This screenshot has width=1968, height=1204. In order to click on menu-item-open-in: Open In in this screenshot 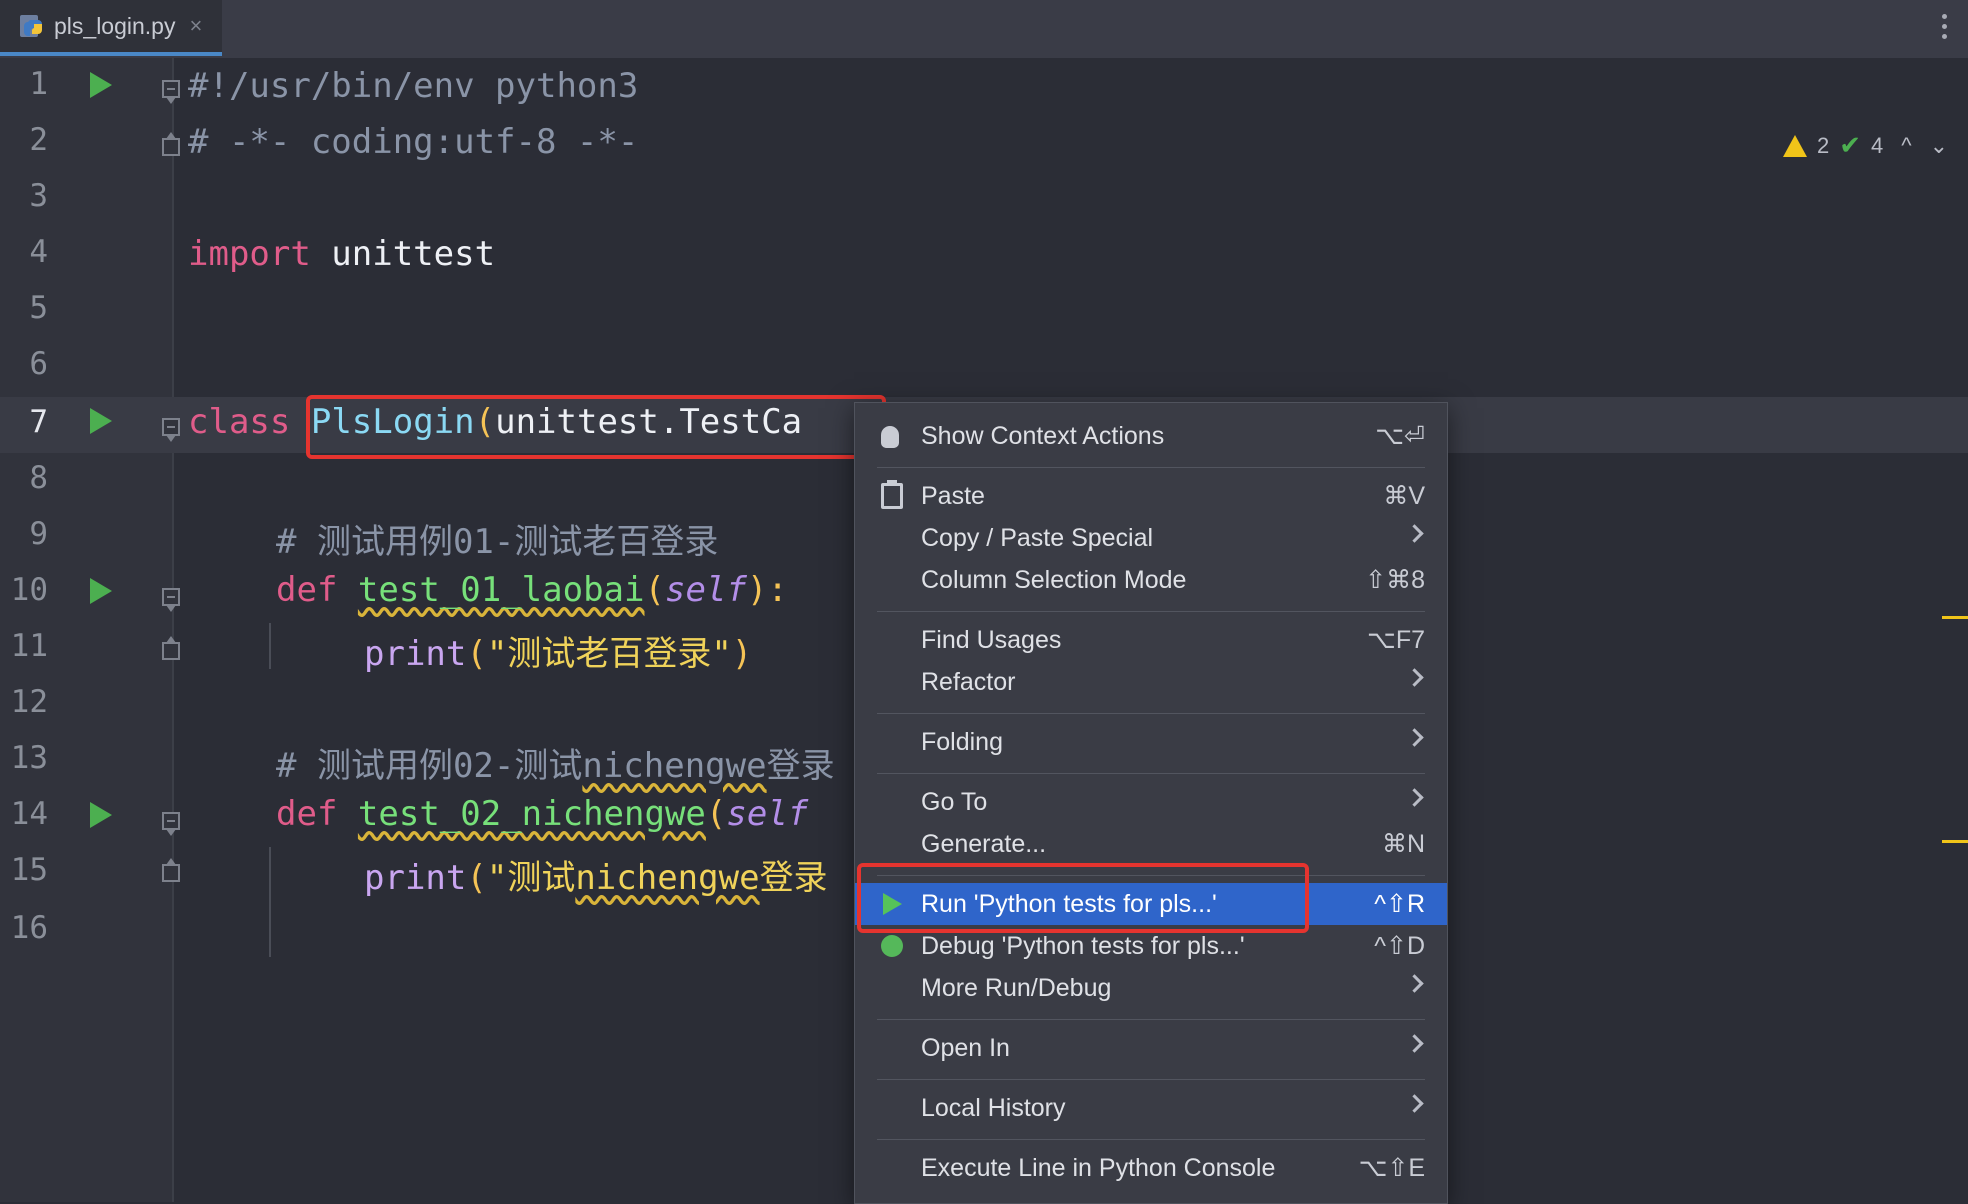, I will do `click(1151, 1048)`.